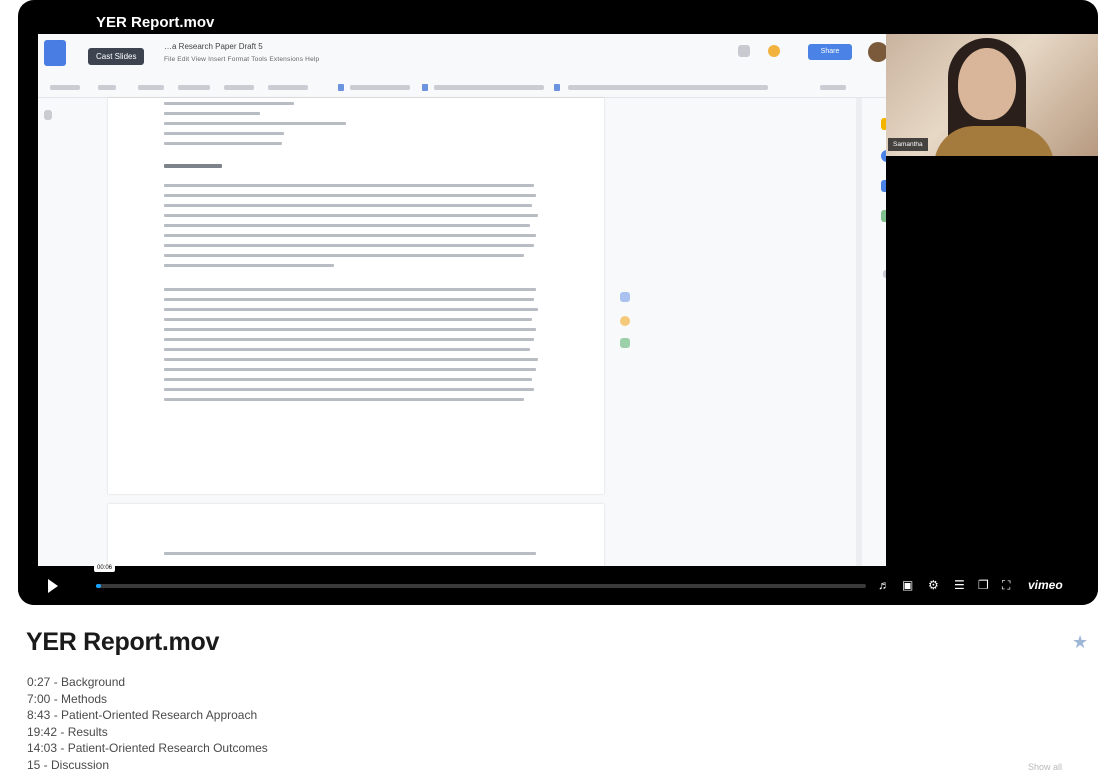  Describe the element at coordinates (992, 95) in the screenshot. I see `webcam-feed: Samantha` at that location.